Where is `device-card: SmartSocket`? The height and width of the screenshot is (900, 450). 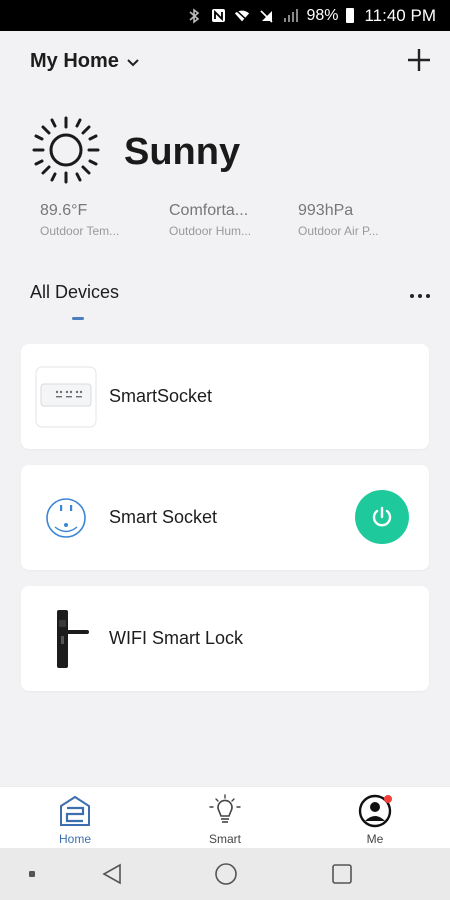 device-card: SmartSocket is located at coordinates (225, 396).